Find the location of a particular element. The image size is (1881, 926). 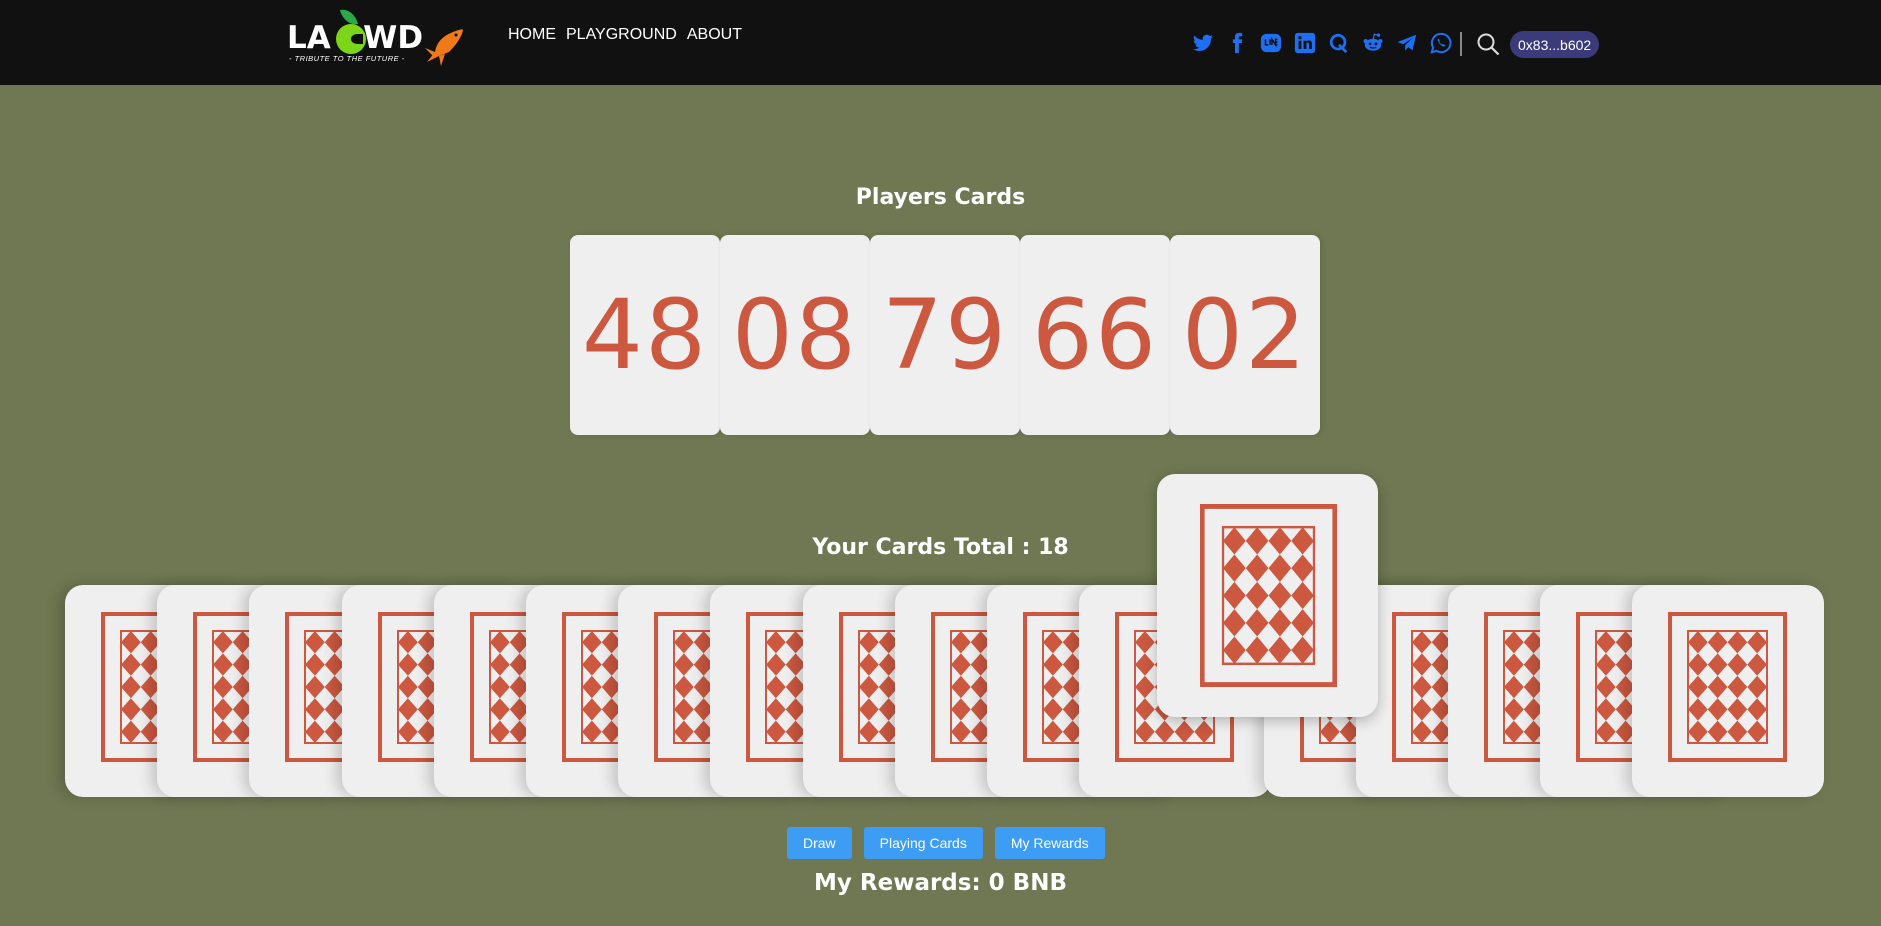

social-links is located at coordinates (1328, 43).